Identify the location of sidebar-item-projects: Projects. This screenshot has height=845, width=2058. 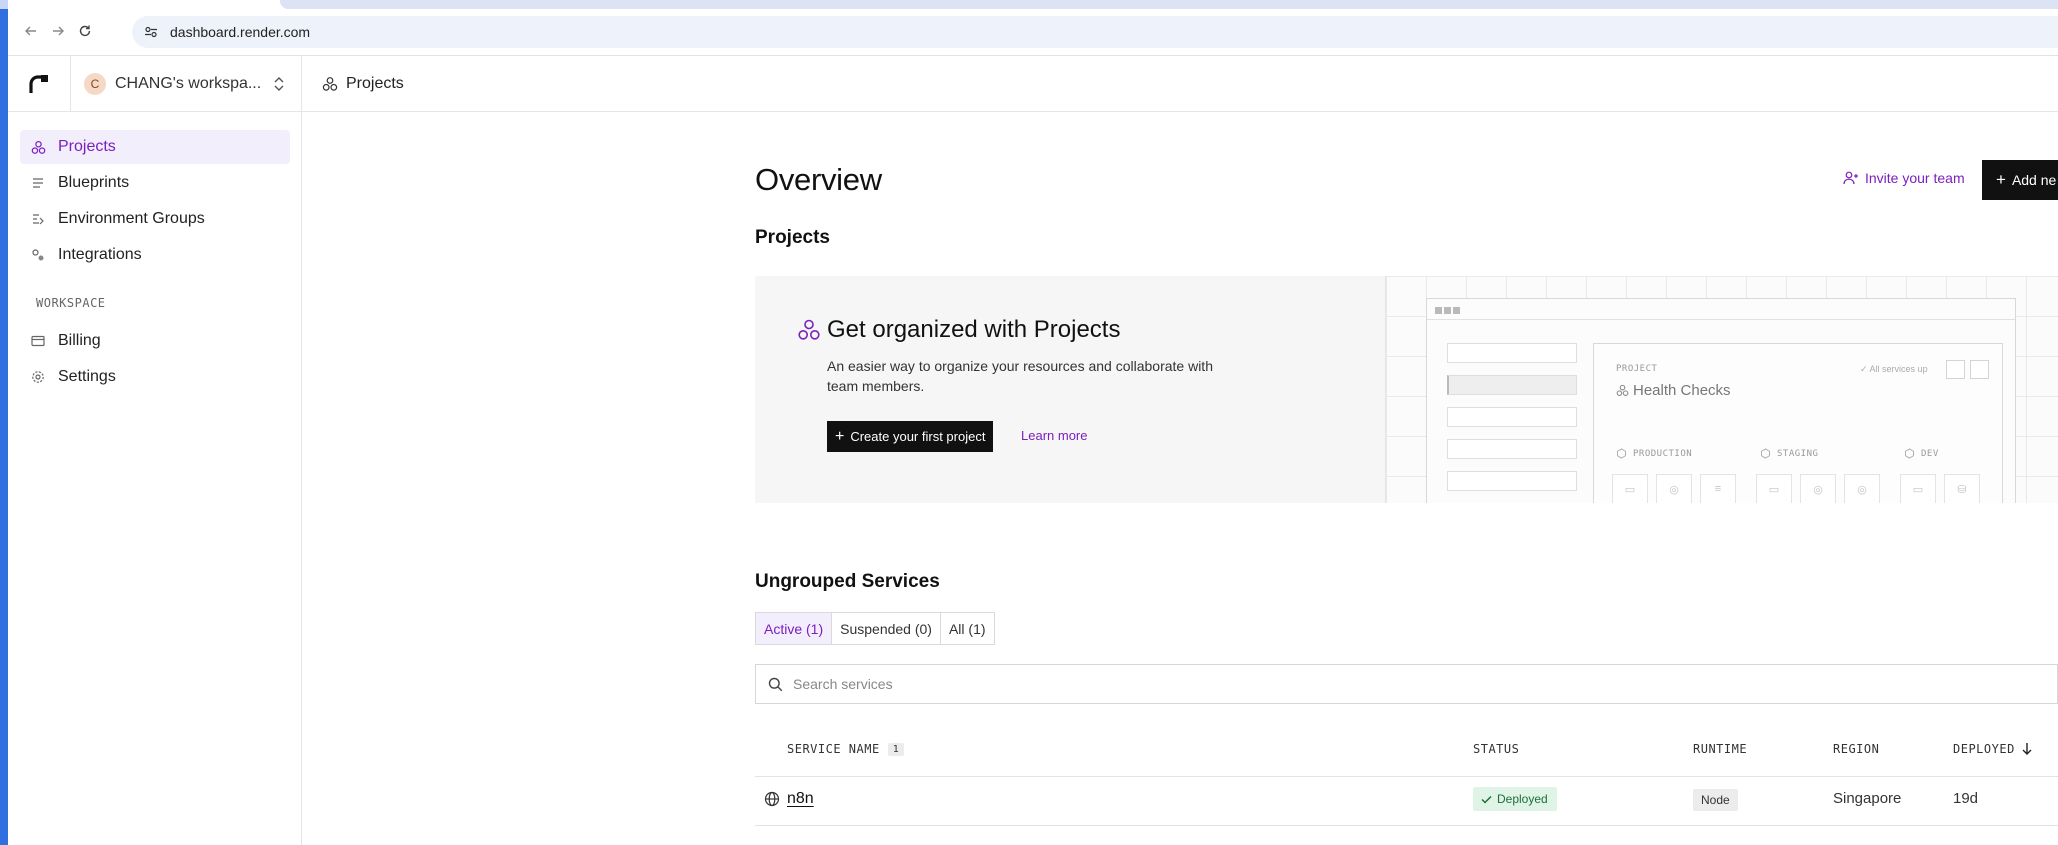
(155, 147).